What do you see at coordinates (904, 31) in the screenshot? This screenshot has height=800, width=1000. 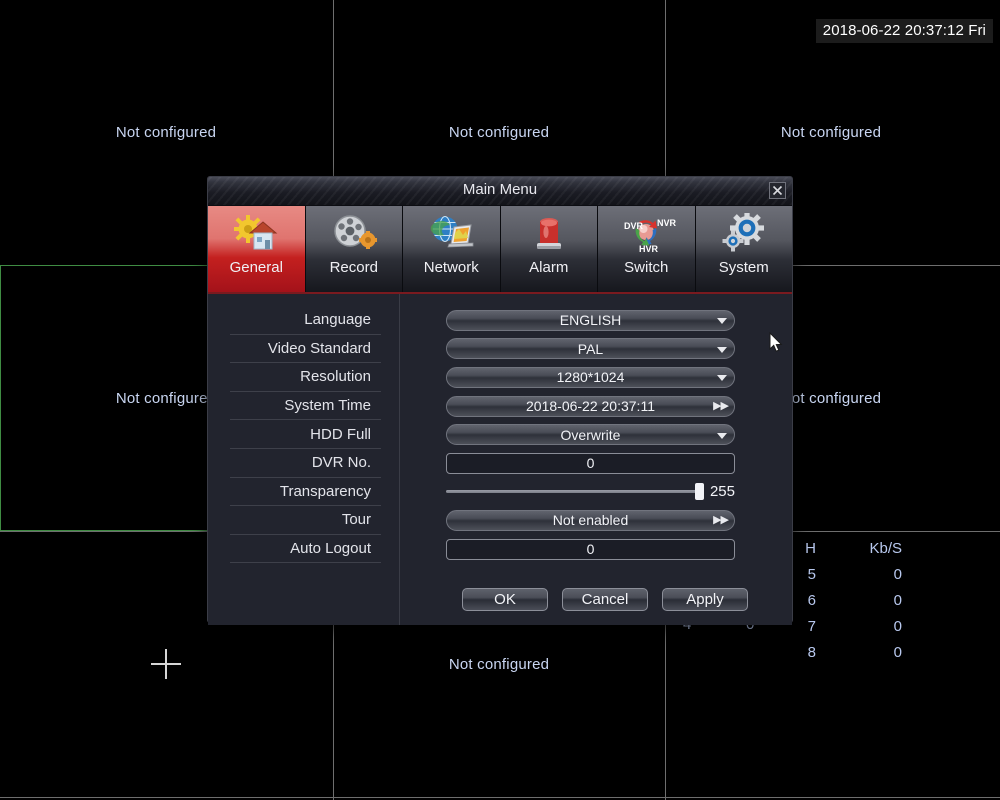 I see `osd-clock: 2018-06-22 20:37:12 Fri` at bounding box center [904, 31].